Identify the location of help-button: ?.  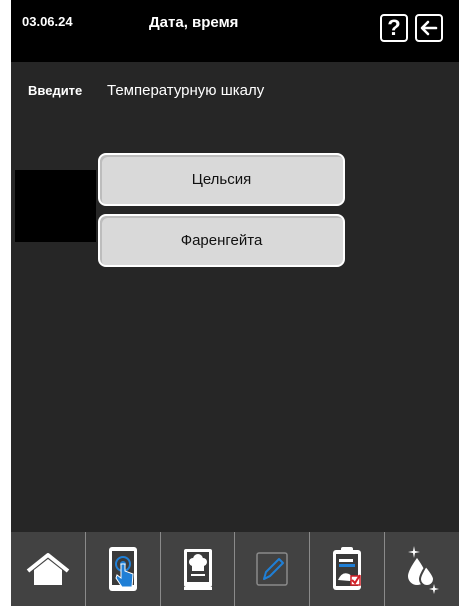
(394, 28).